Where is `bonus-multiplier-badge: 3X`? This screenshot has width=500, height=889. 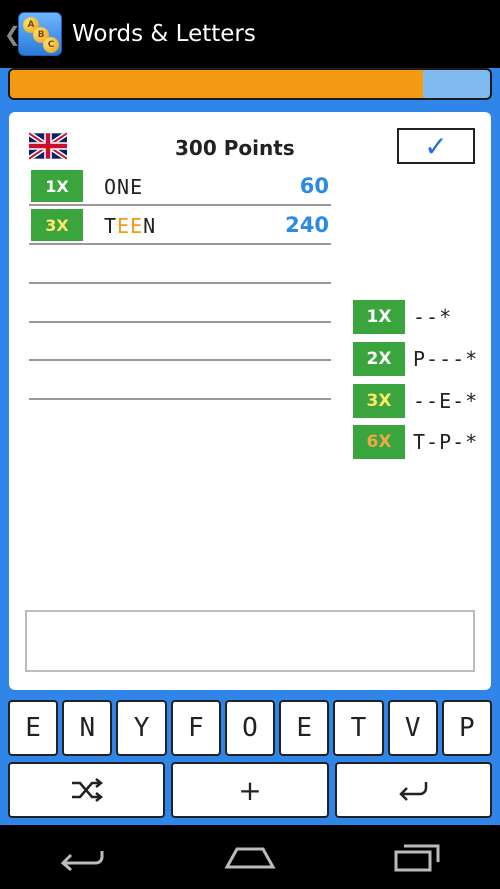
bonus-multiplier-badge: 3X is located at coordinates (379, 401).